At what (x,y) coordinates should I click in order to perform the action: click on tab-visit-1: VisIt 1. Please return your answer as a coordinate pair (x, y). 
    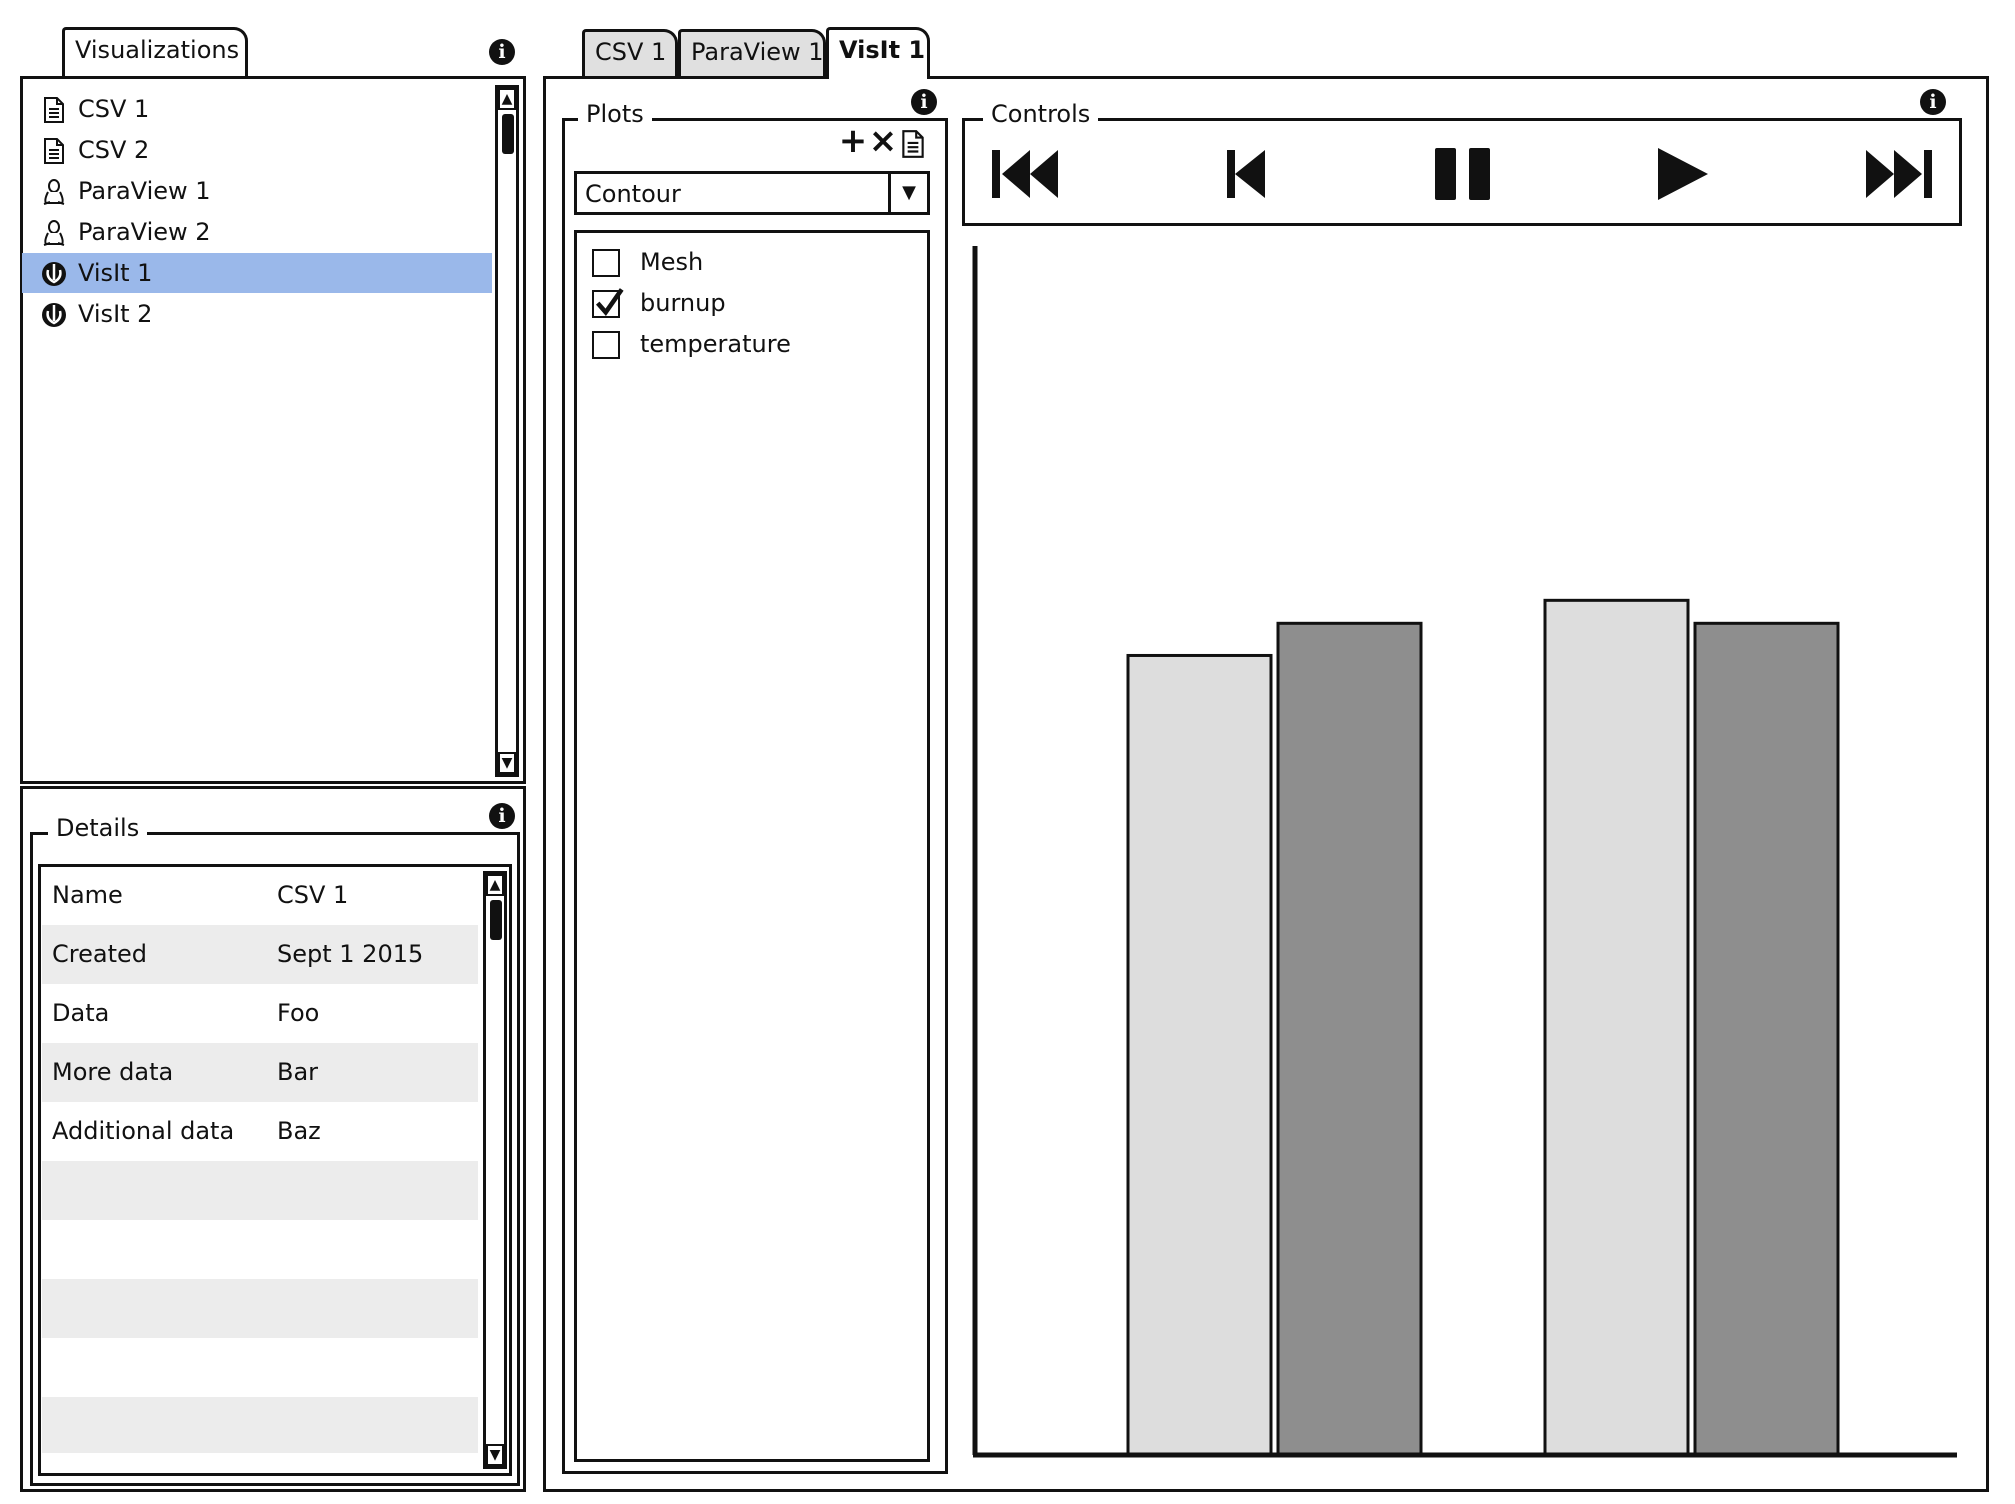
    Looking at the image, I should click on (878, 53).